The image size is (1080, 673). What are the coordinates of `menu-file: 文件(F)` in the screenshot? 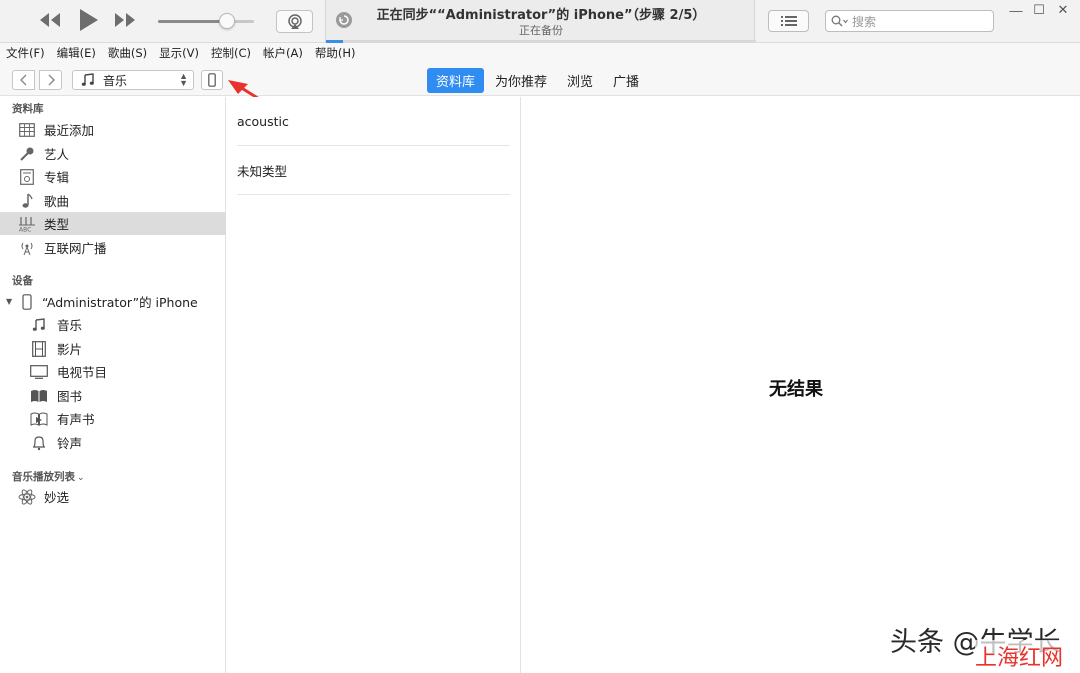 It's located at (25, 53).